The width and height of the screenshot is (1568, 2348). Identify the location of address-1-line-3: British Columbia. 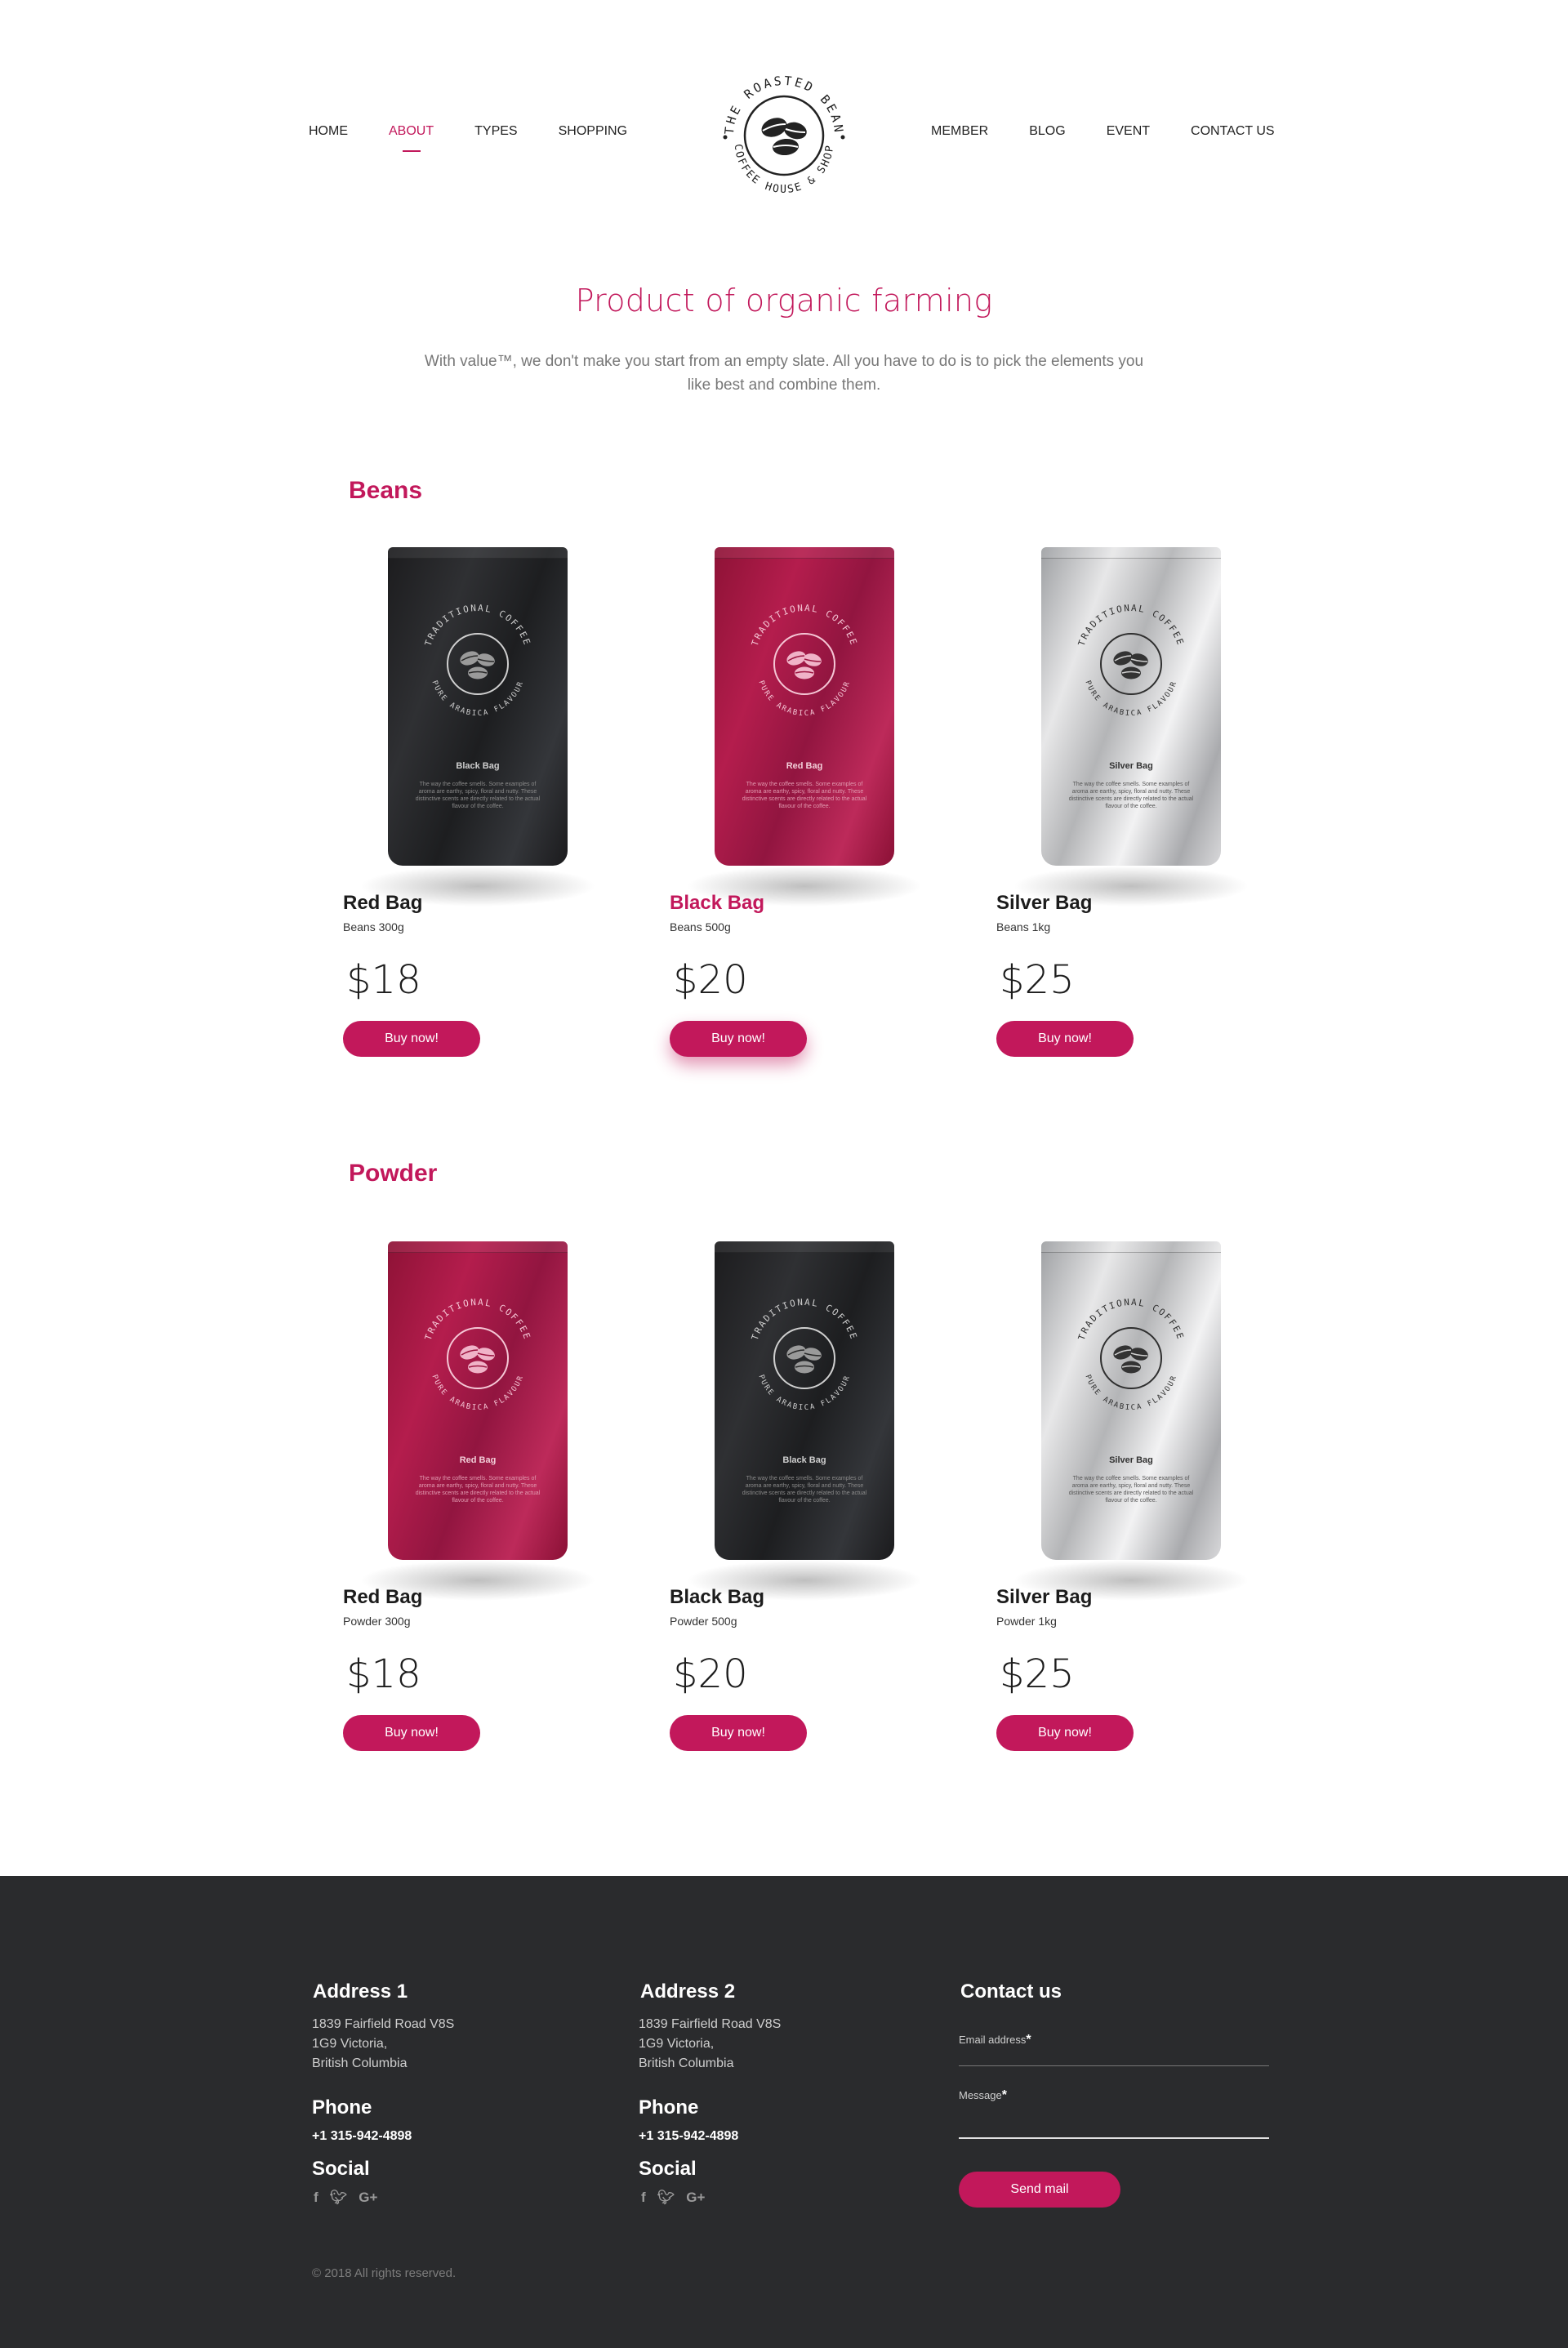
(360, 2063).